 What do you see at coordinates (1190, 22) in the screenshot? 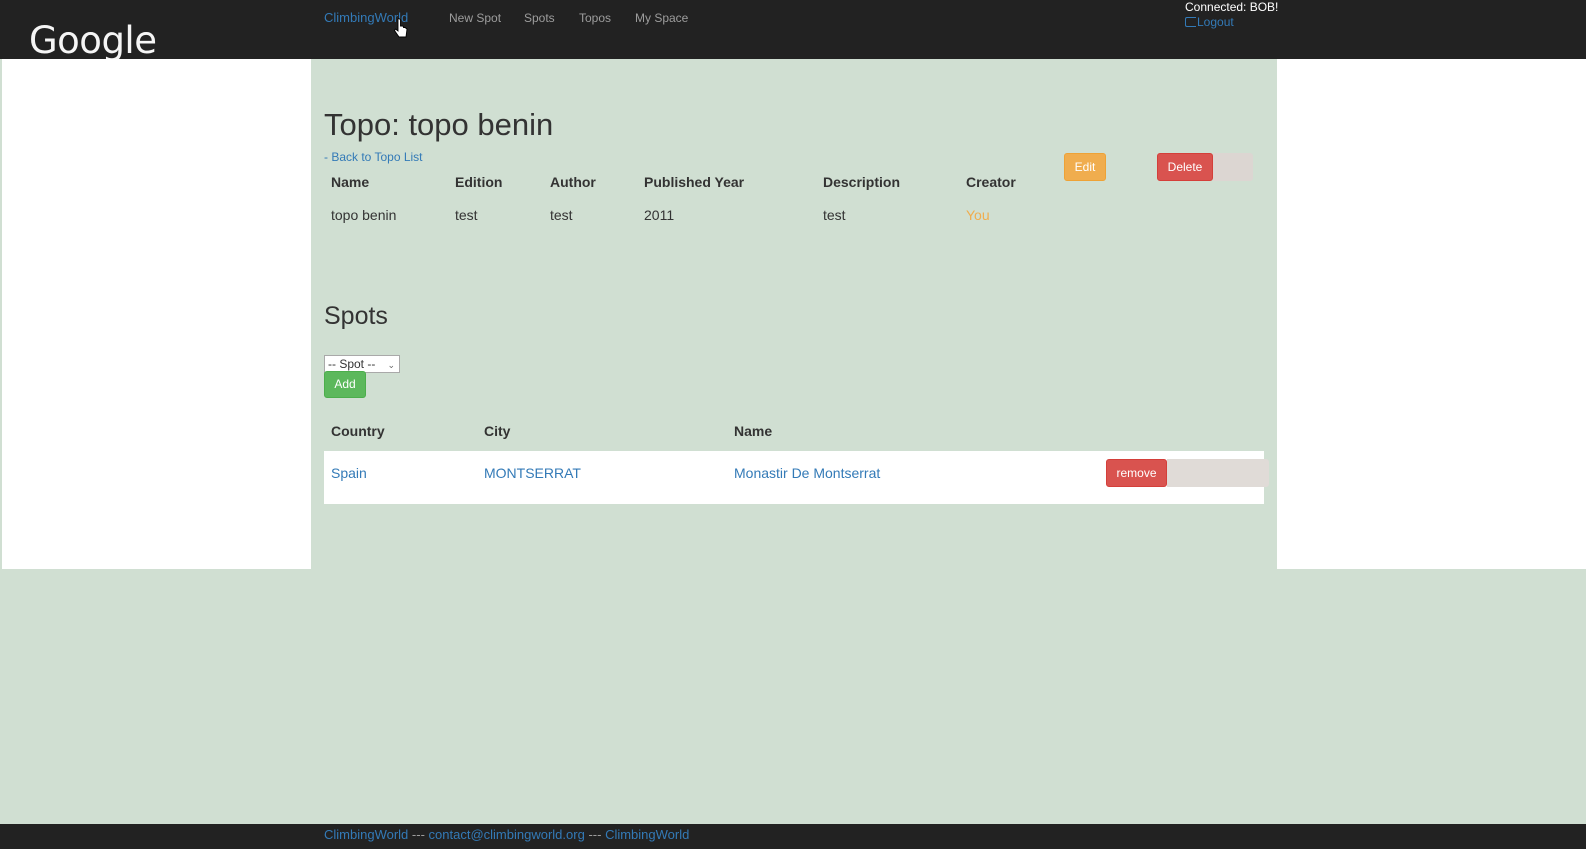
I see `logout-icon` at bounding box center [1190, 22].